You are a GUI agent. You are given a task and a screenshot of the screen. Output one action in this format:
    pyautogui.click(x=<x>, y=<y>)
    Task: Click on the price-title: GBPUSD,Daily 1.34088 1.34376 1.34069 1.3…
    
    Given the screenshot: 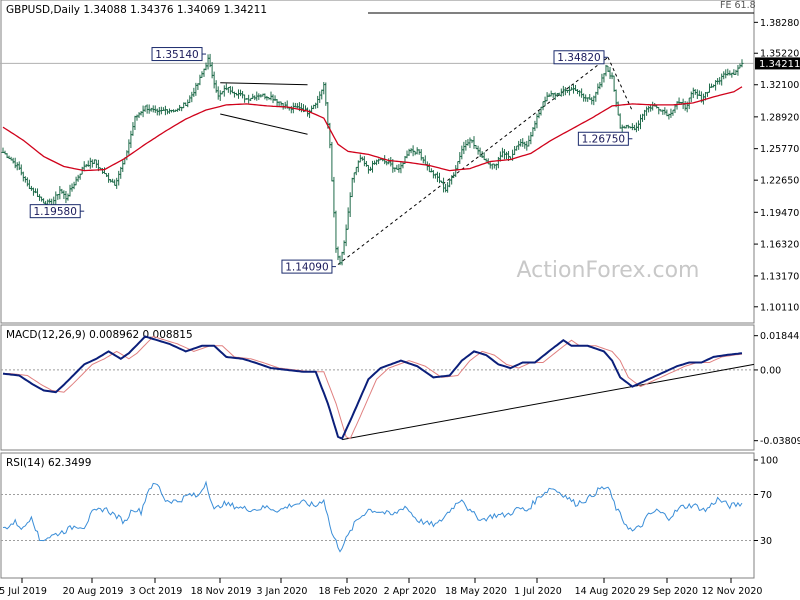 What is the action you would take?
    pyautogui.click(x=136, y=10)
    